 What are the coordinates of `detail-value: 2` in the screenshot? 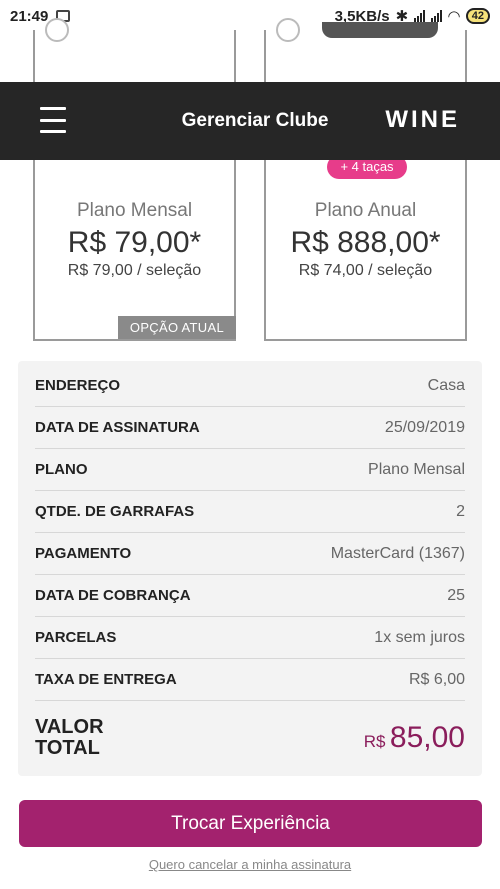 It's located at (460, 511).